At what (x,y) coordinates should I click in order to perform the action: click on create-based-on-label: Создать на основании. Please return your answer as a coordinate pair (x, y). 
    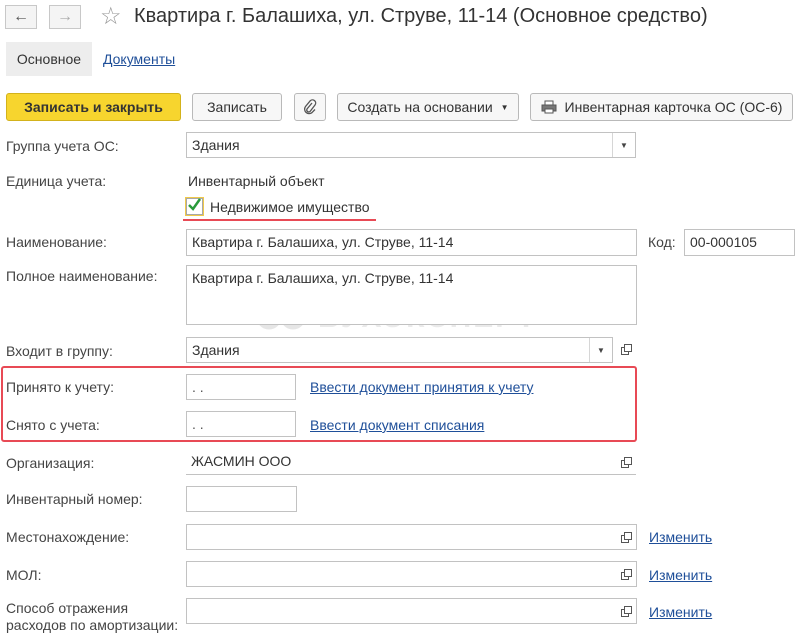
    Looking at the image, I should click on (420, 107).